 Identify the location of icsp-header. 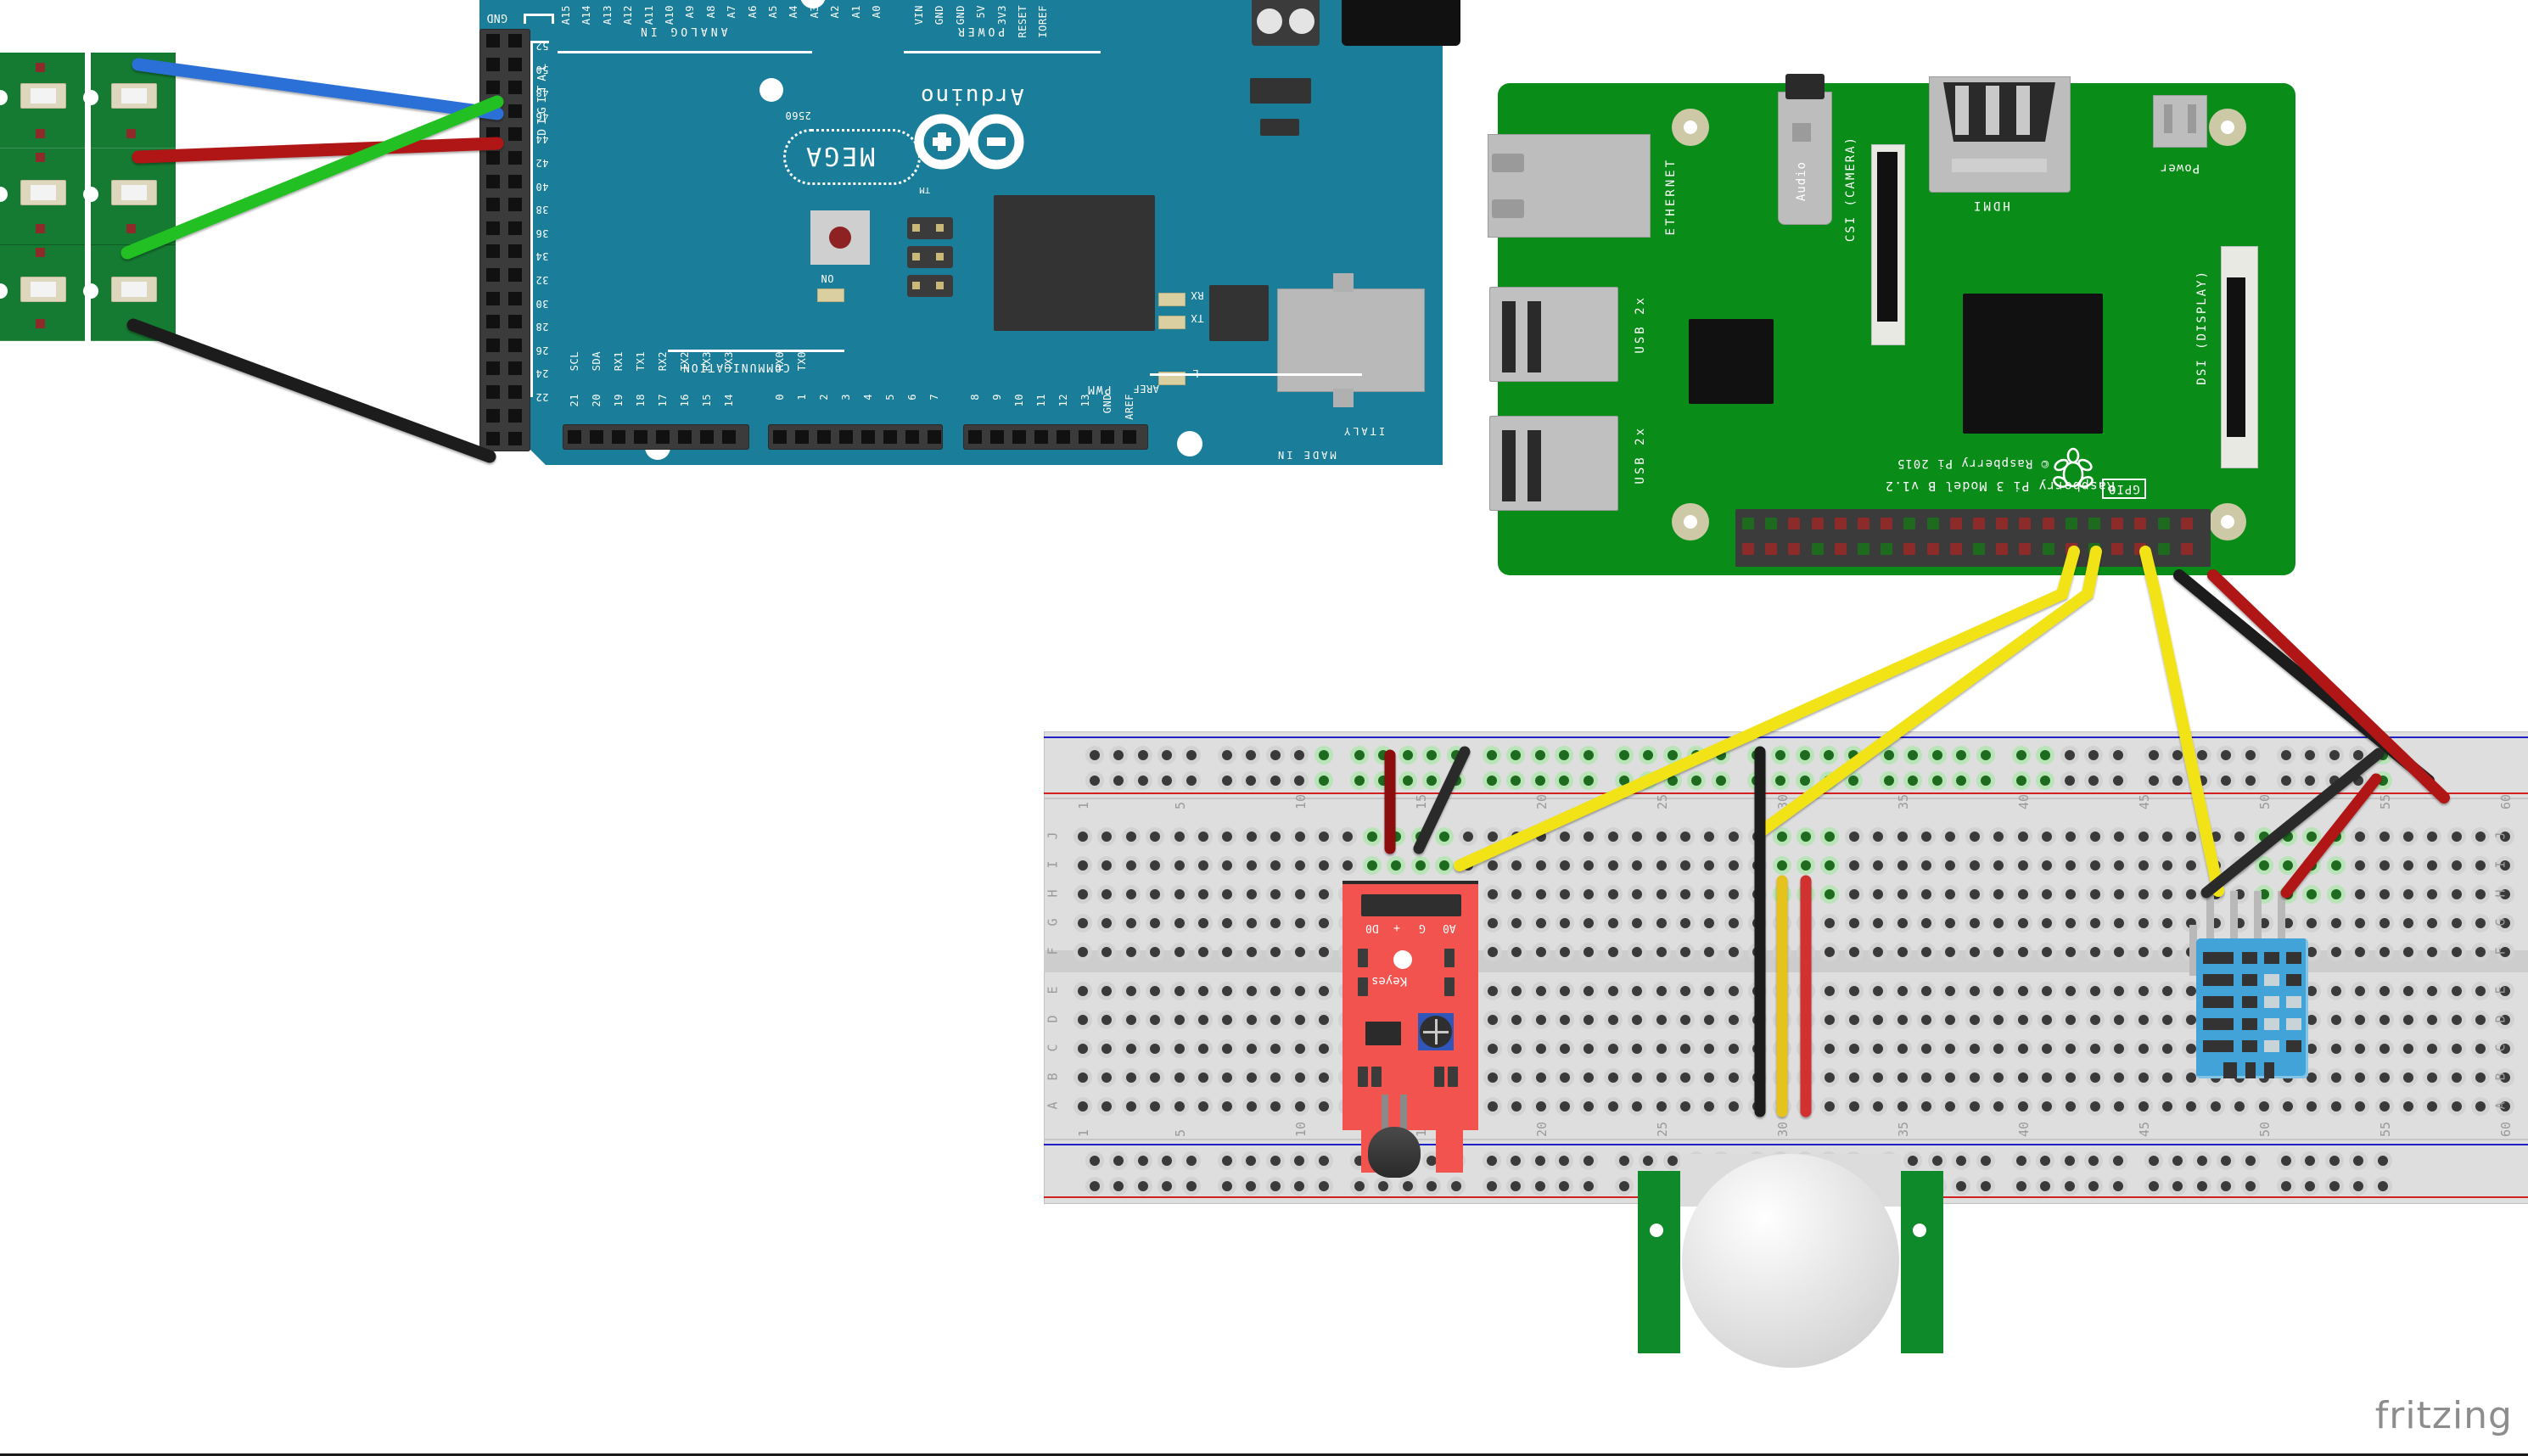
(930, 286).